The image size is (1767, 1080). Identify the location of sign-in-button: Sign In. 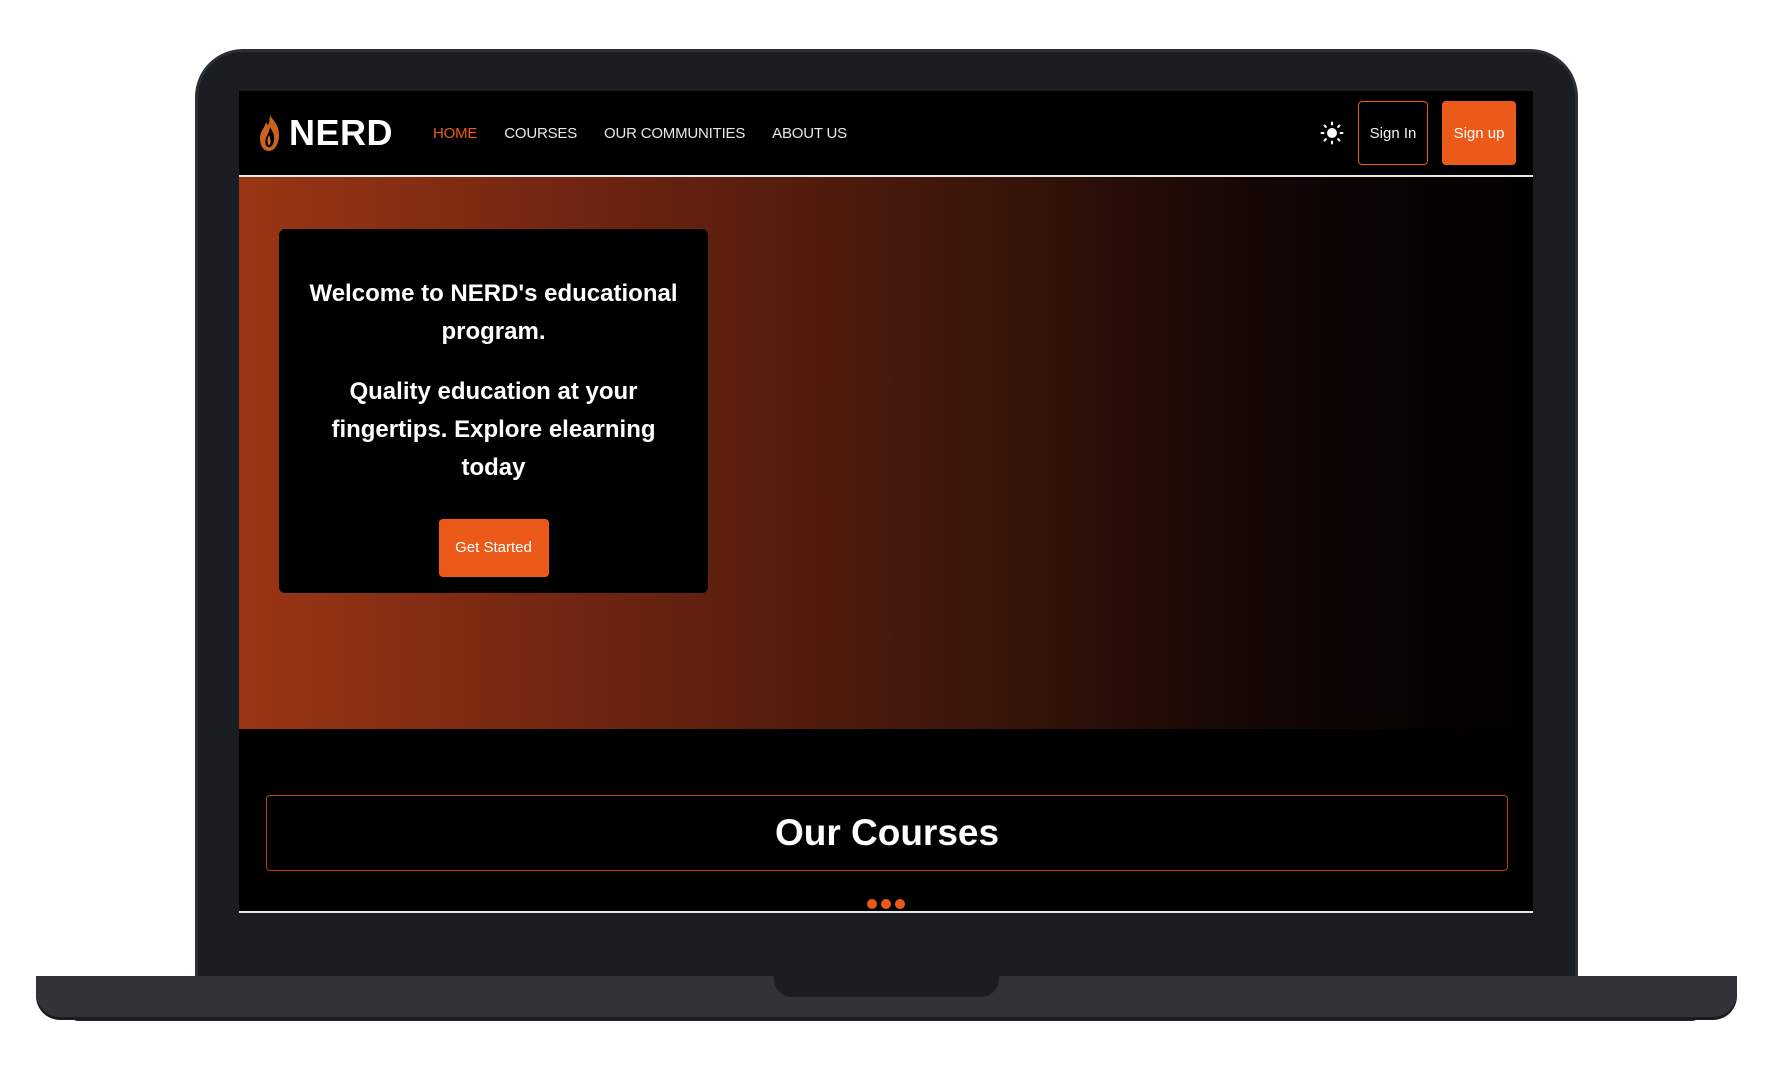
(1393, 133).